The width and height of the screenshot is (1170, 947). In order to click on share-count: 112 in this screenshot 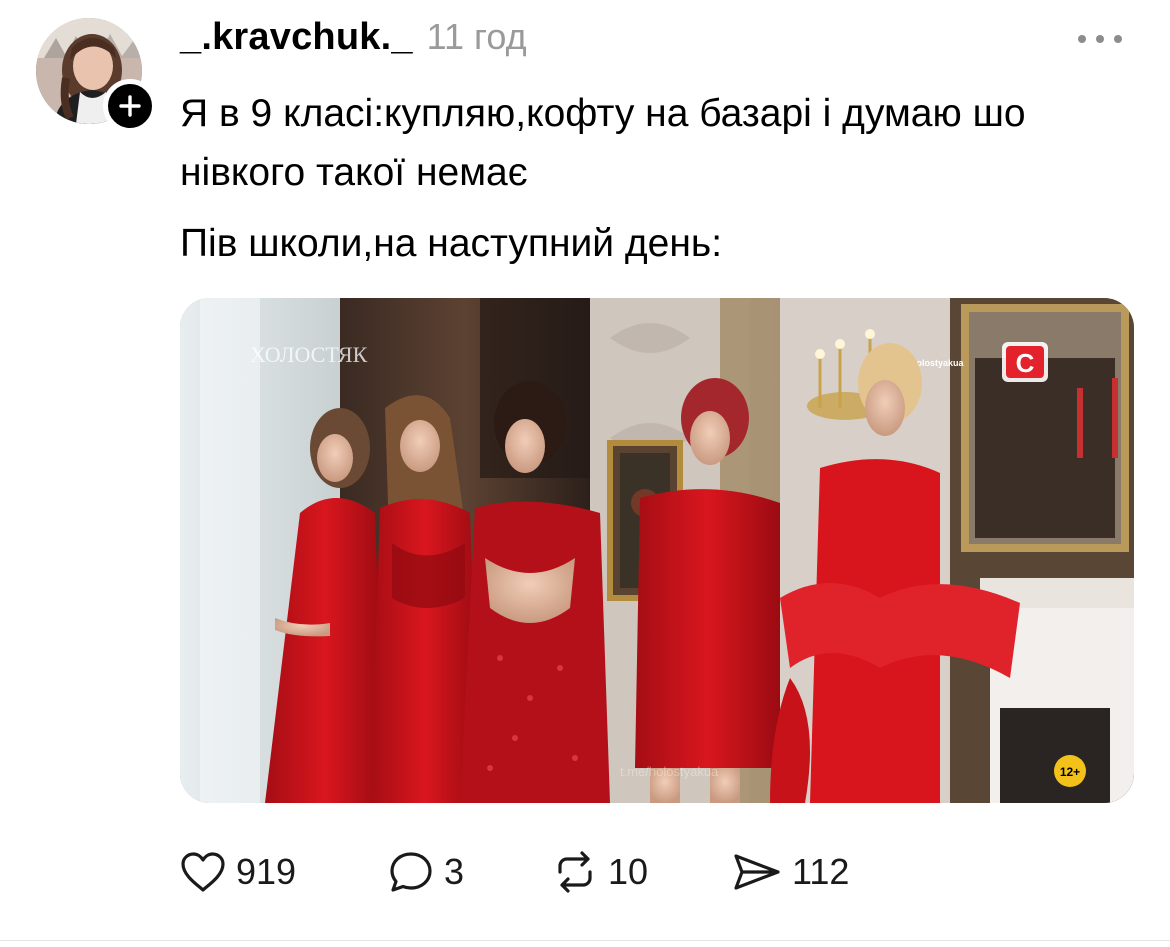, I will do `click(821, 871)`.